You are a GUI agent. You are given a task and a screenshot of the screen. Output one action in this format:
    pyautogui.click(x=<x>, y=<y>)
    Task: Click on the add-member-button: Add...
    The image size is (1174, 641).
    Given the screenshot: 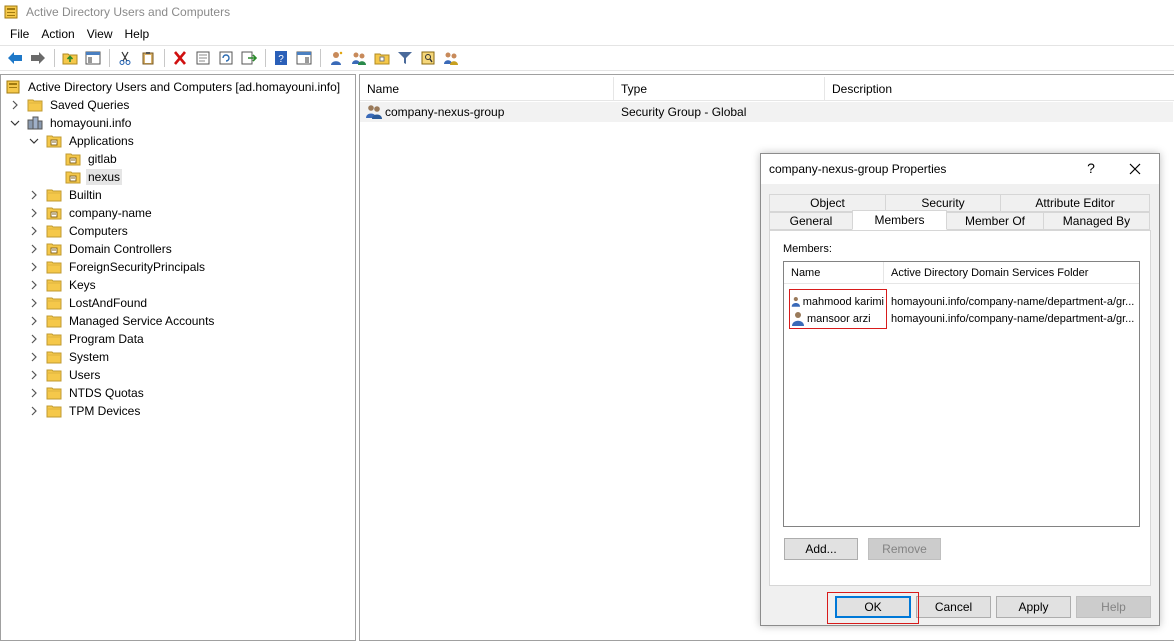 What is the action you would take?
    pyautogui.click(x=821, y=549)
    